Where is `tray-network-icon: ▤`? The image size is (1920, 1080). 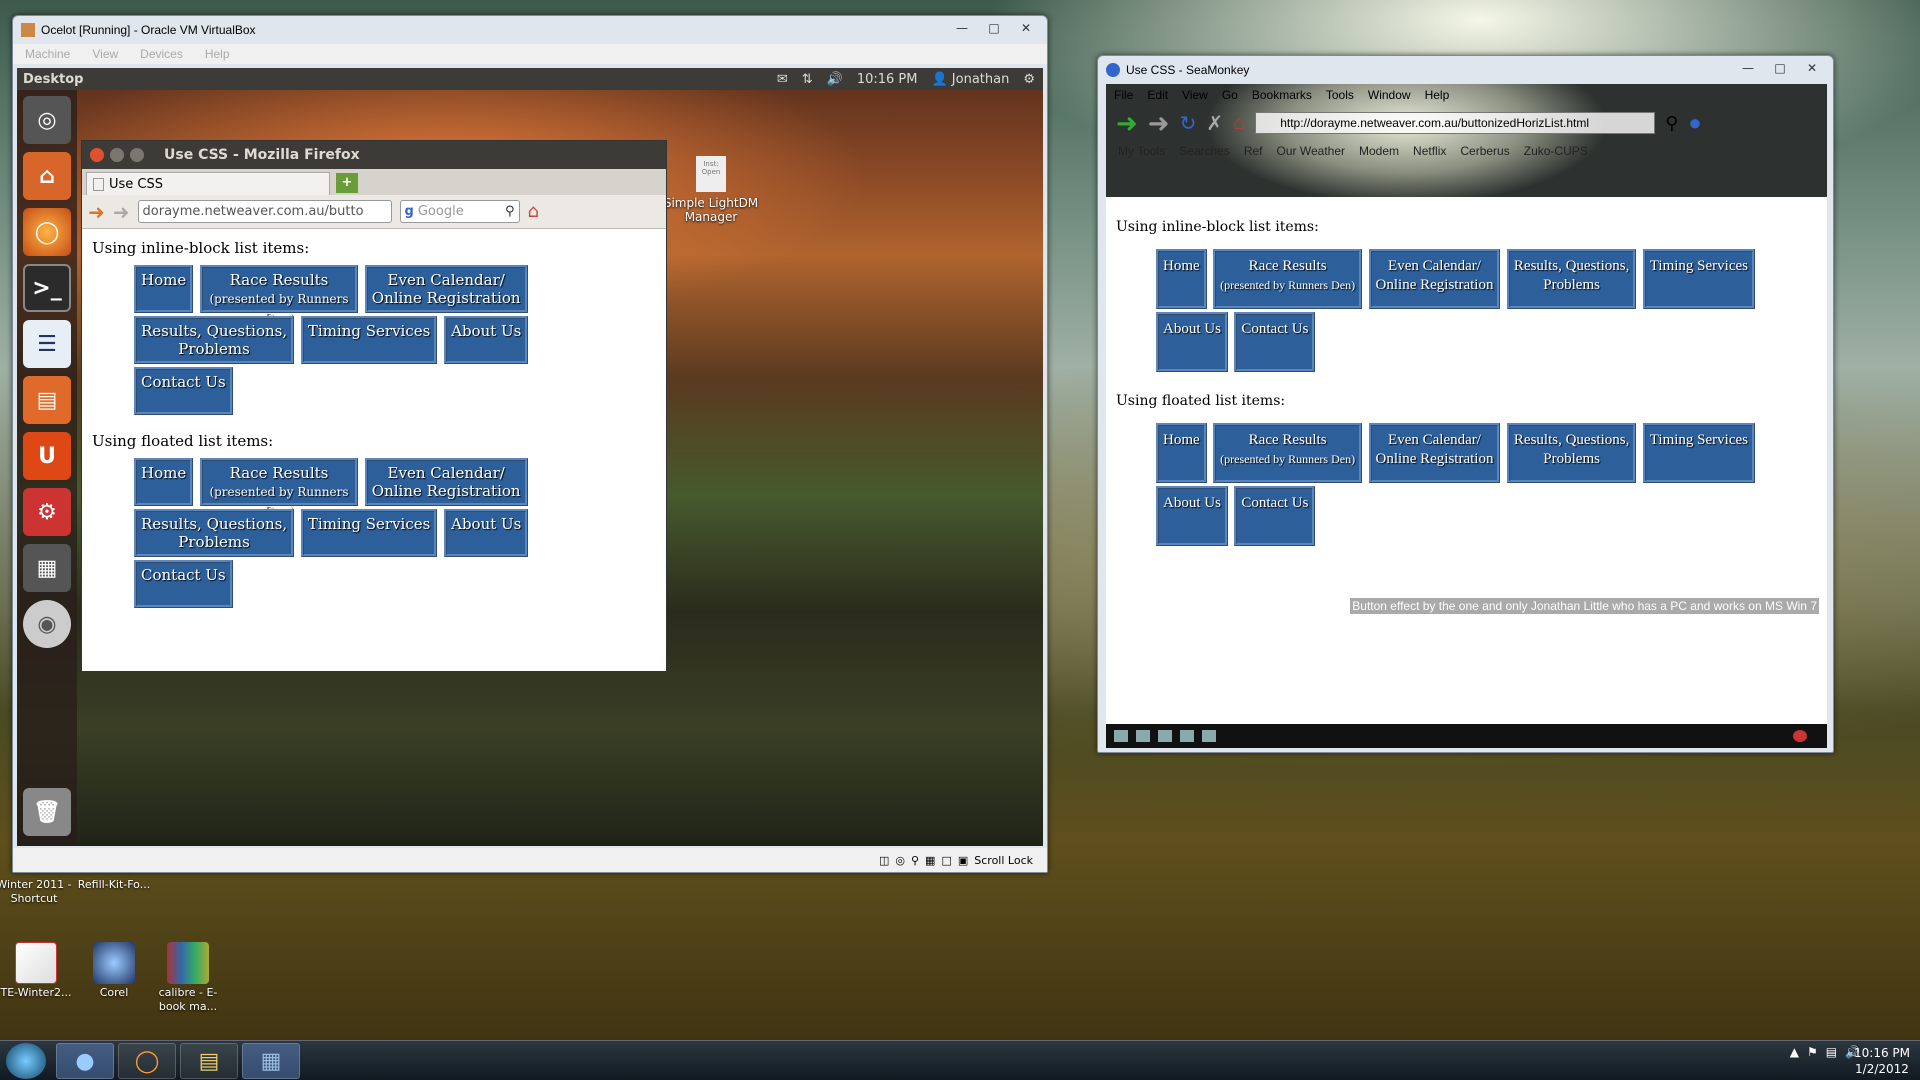
tray-network-icon: ▤ is located at coordinates (1831, 1052).